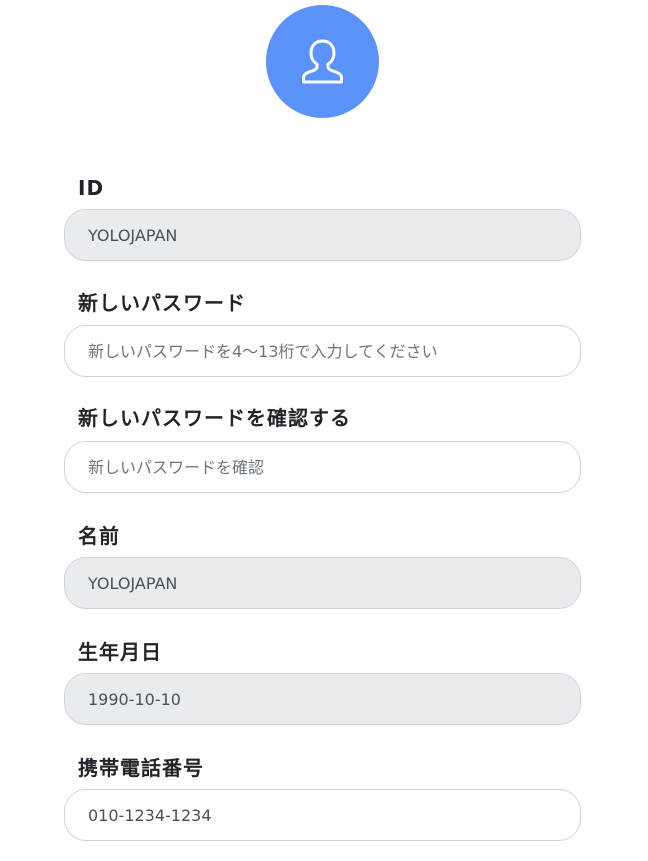 The height and width of the screenshot is (861, 648). Describe the element at coordinates (141, 768) in the screenshot. I see `phone-label: 携帯電話番号` at that location.